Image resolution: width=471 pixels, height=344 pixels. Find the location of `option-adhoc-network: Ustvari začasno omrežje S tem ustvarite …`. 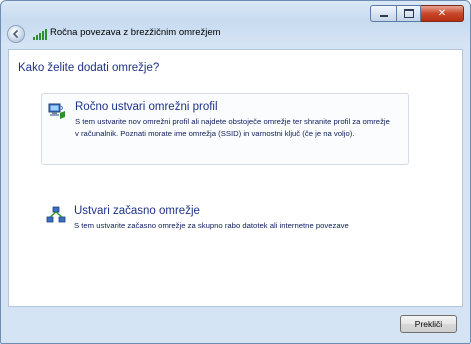

option-adhoc-network: Ustvari začasno omrežje S tem ustvarite … is located at coordinates (225, 218).